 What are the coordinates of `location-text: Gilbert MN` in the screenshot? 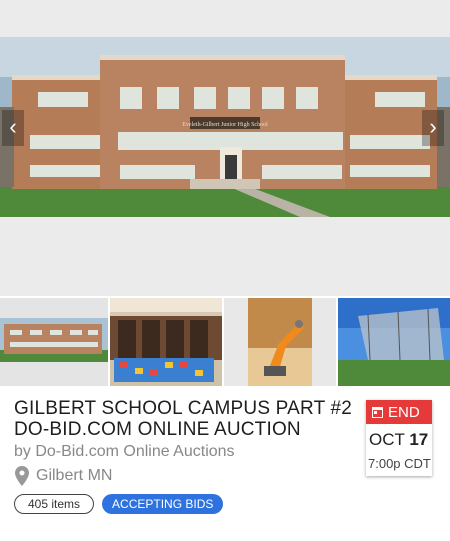 It's located at (74, 475).